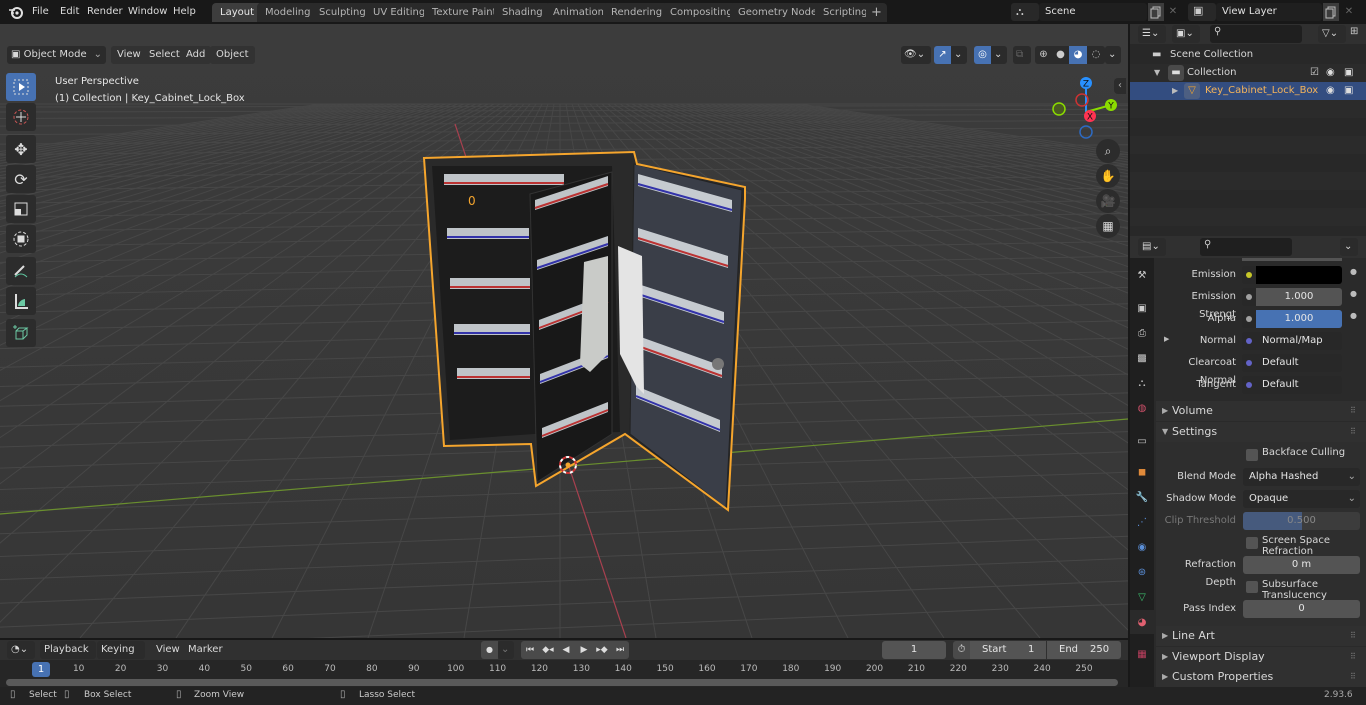 The image size is (1366, 705). Describe the element at coordinates (205, 650) in the screenshot. I see `timeline-menu-marker: Marker` at that location.